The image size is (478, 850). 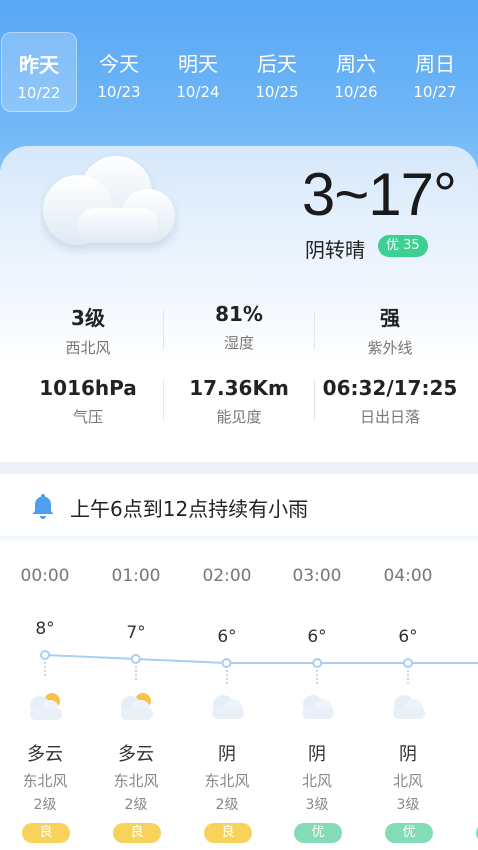 I want to click on tab-day-name: 今天, so click(x=119, y=64).